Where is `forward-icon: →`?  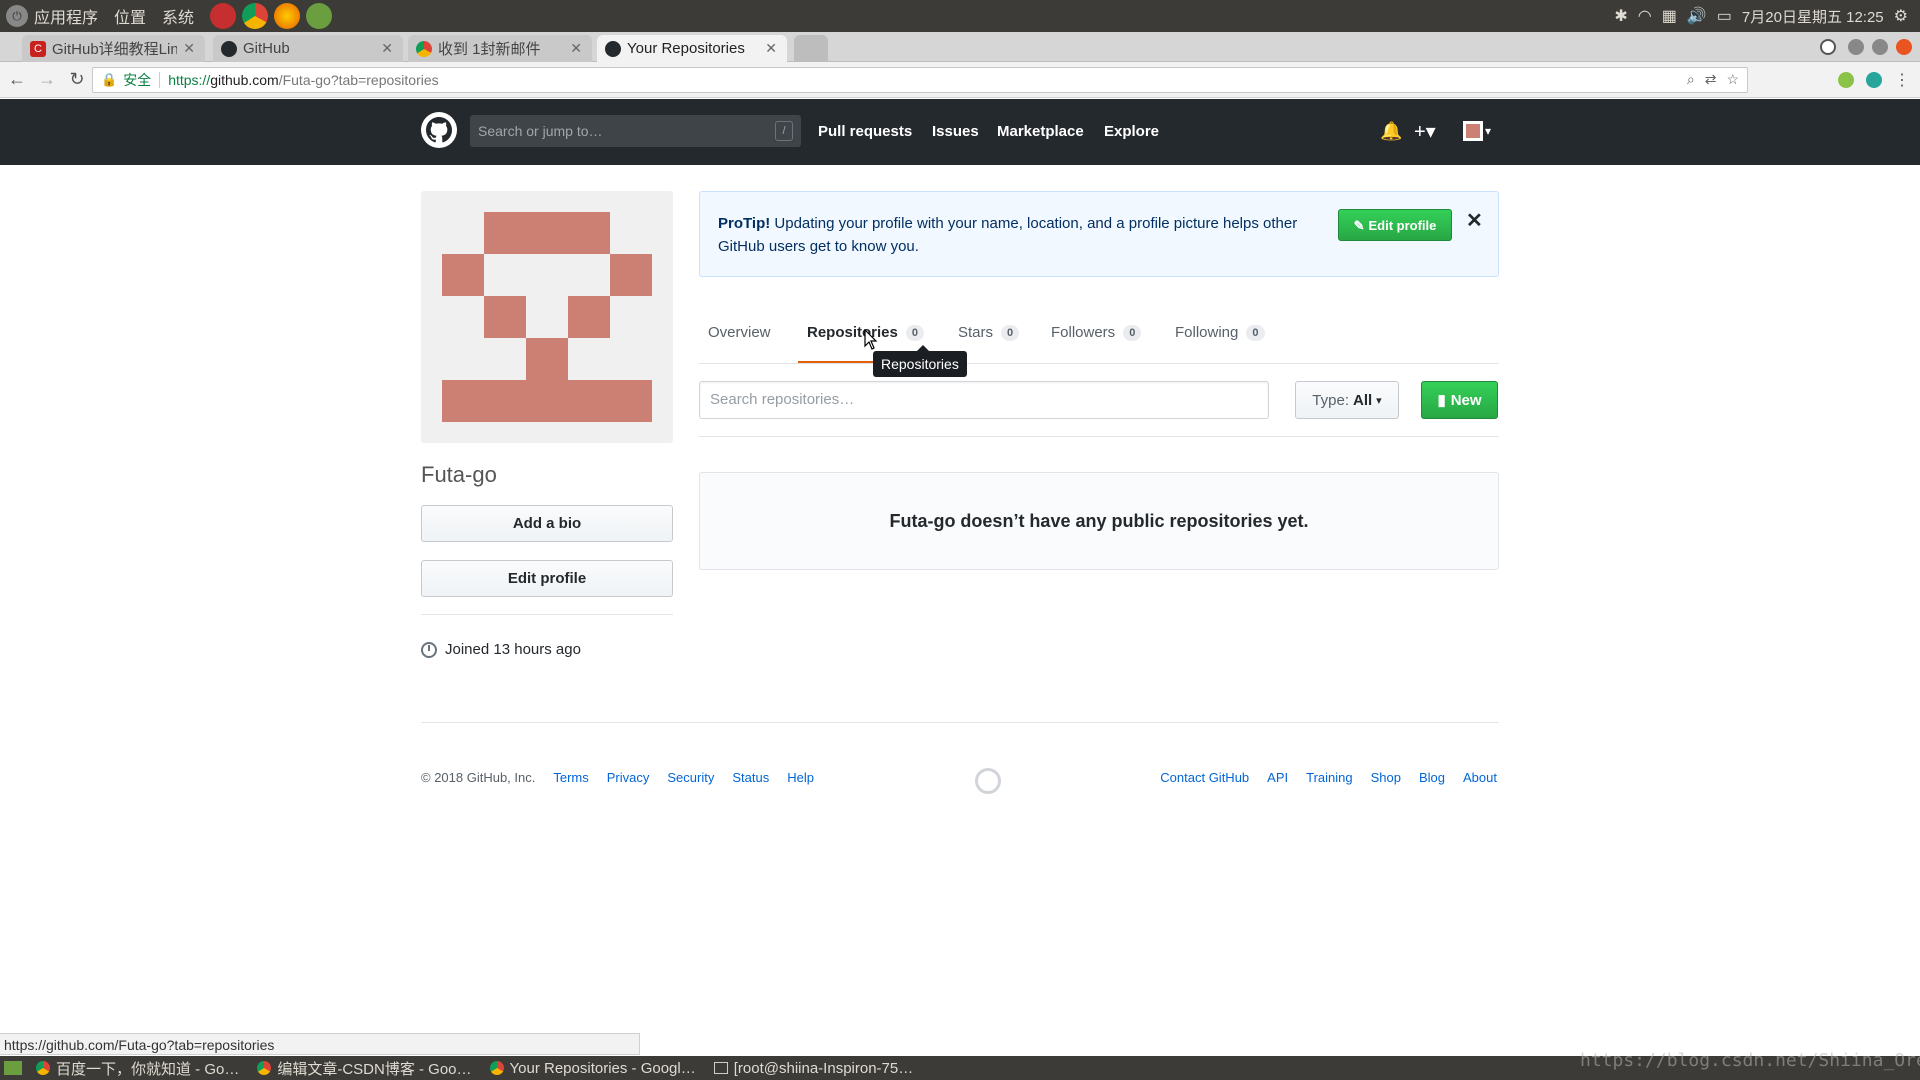
forward-icon: → is located at coordinates (47, 79).